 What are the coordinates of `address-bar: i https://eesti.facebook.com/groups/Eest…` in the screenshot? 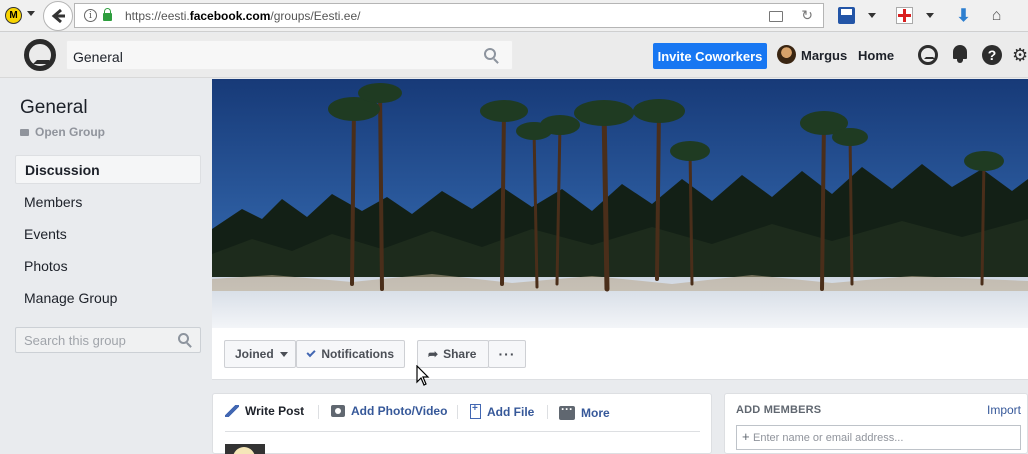 It's located at (449, 15).